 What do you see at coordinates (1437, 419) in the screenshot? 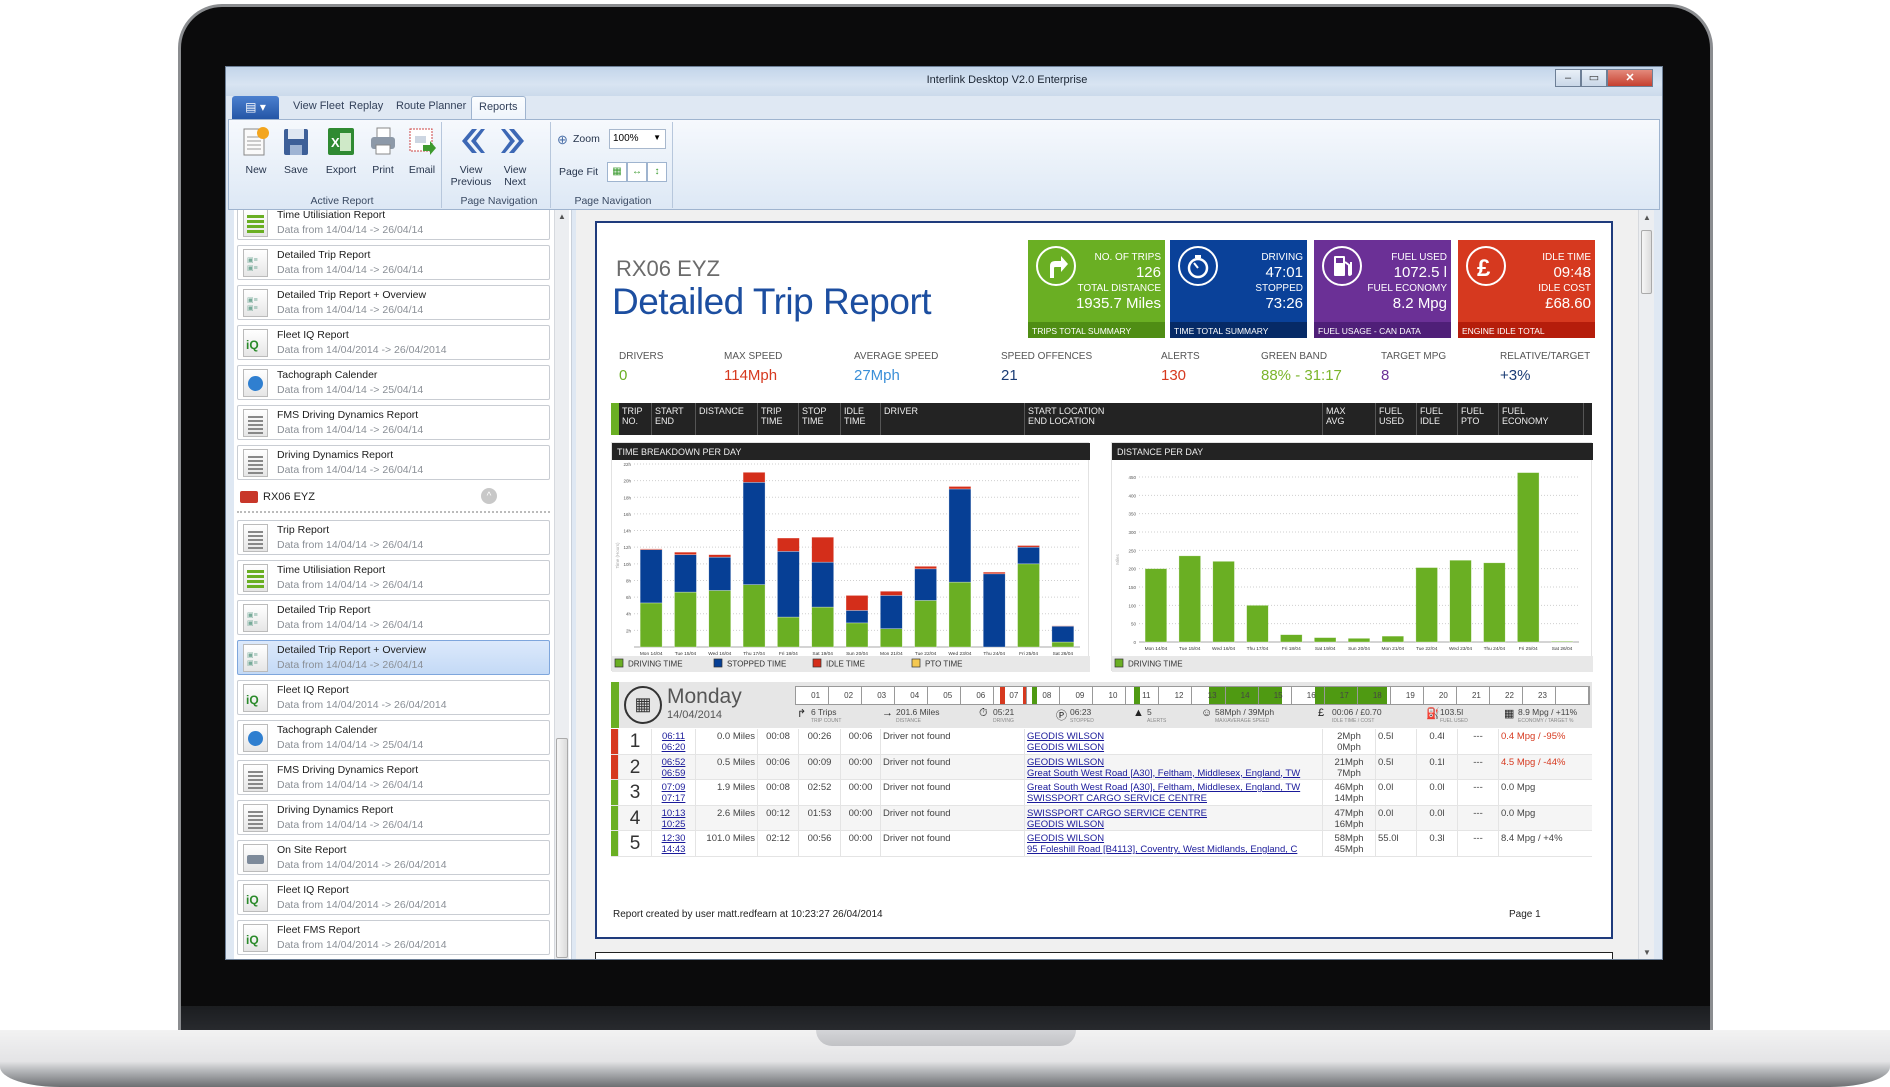
I see `column-header: FUEL IDLE` at bounding box center [1437, 419].